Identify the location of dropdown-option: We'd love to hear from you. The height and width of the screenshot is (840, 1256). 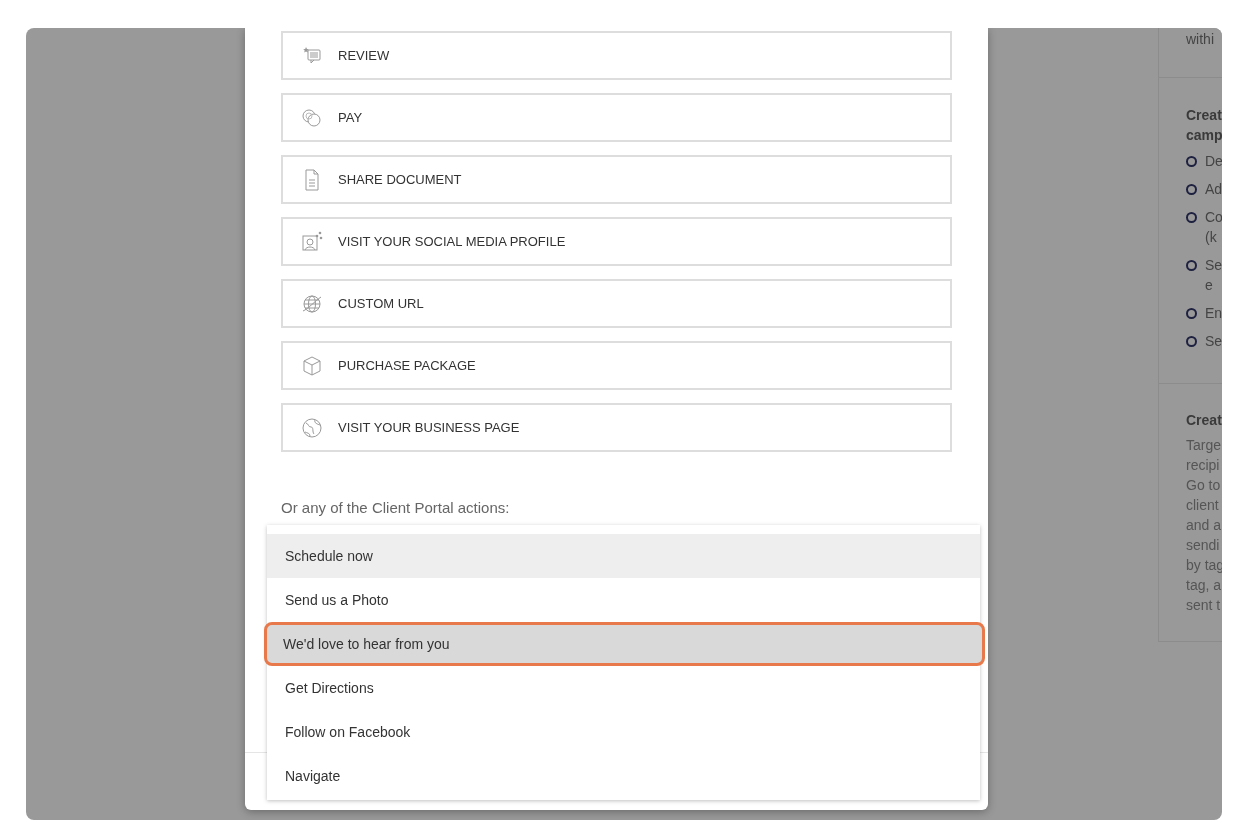
(624, 644).